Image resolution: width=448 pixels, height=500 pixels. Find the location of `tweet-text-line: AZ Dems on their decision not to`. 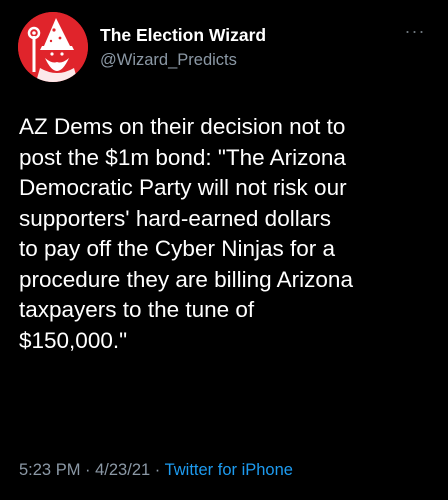

tweet-text-line: AZ Dems on their decision not to is located at coordinates (182, 126).